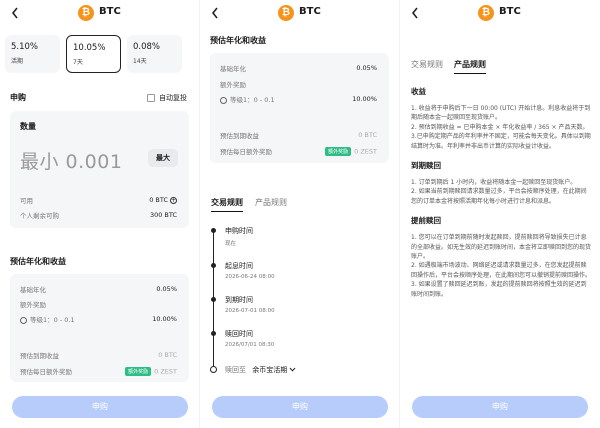 This screenshot has width=600, height=428. What do you see at coordinates (239, 231) in the screenshot?
I see `timeline-label: 申购时间` at bounding box center [239, 231].